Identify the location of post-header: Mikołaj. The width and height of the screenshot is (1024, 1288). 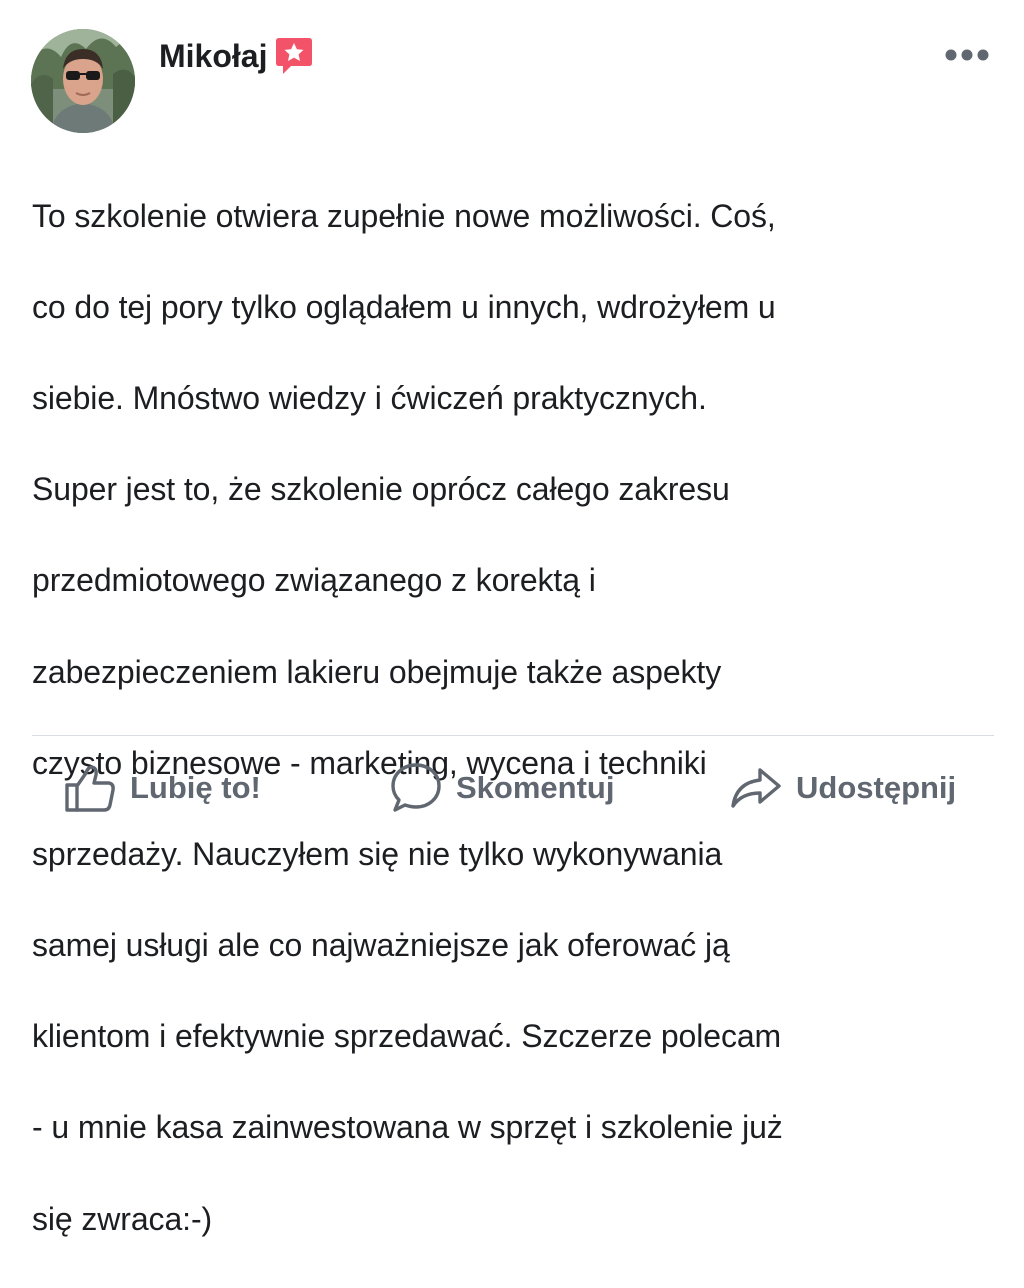
(512, 81).